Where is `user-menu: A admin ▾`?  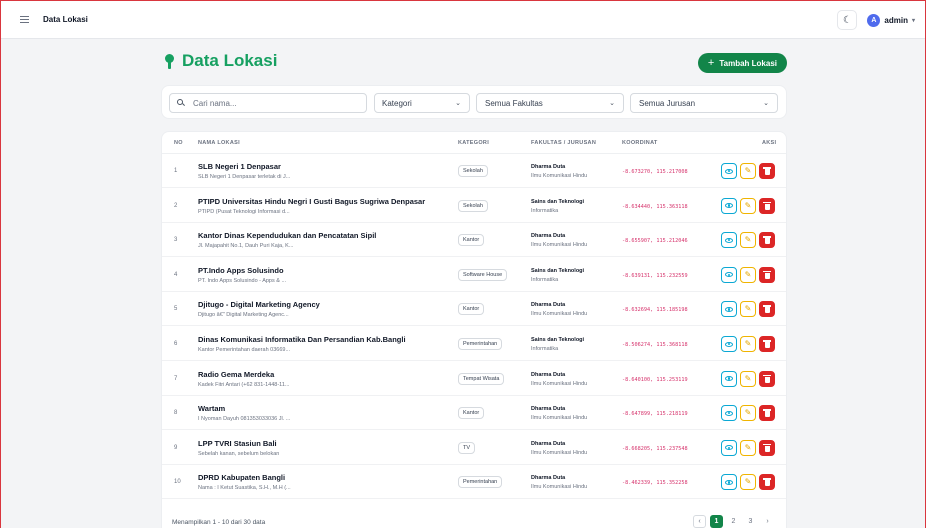
user-menu: A admin ▾ is located at coordinates (891, 20).